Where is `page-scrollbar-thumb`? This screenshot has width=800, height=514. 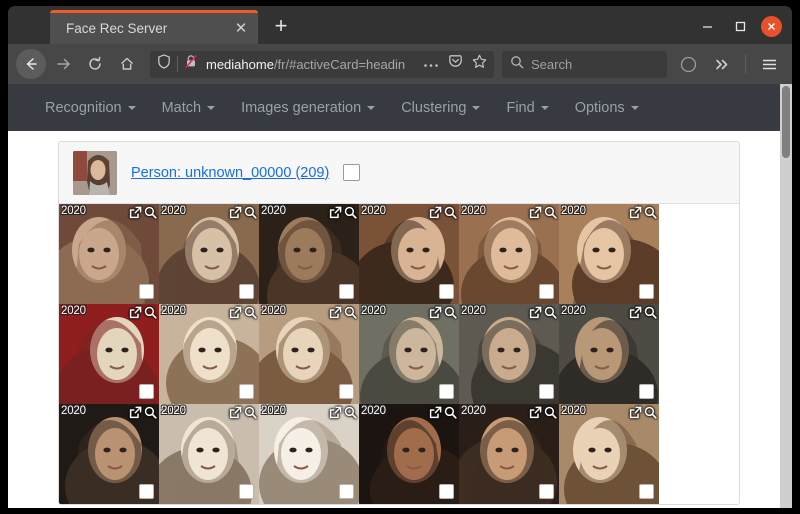
page-scrollbar-thumb is located at coordinates (786, 122).